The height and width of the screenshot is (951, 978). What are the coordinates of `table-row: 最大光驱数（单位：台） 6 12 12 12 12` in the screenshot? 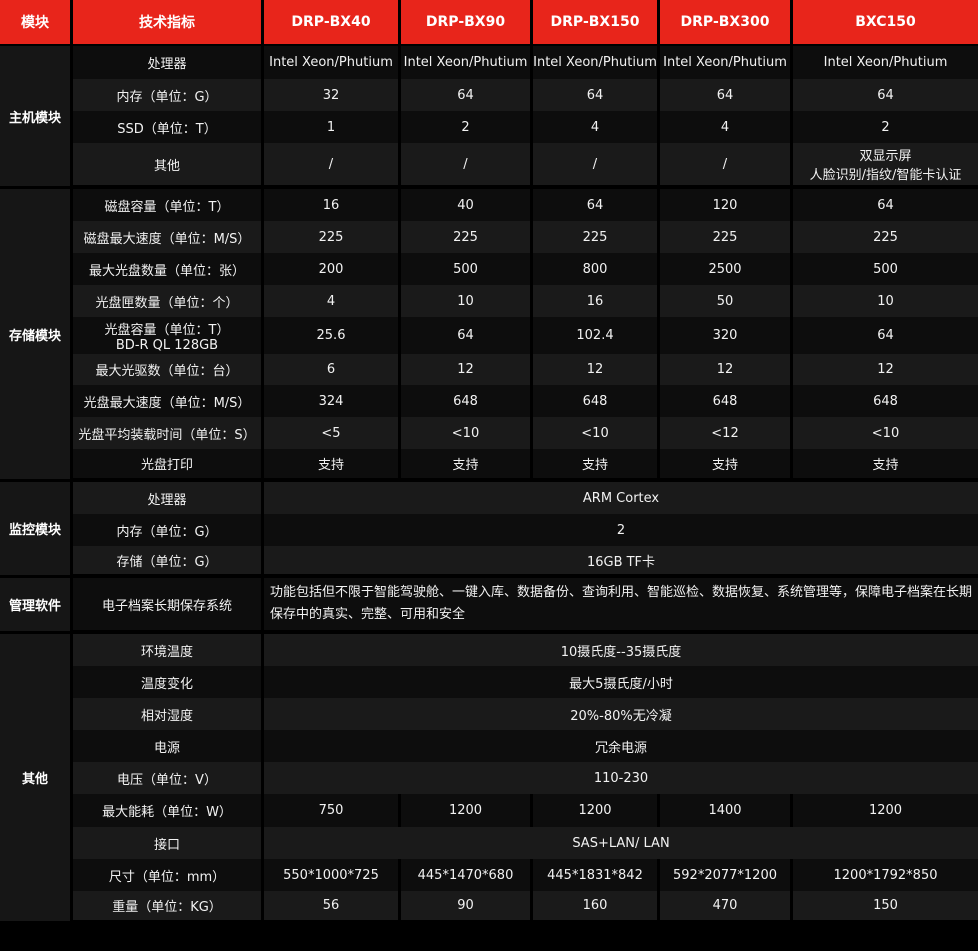 It's located at (489, 369).